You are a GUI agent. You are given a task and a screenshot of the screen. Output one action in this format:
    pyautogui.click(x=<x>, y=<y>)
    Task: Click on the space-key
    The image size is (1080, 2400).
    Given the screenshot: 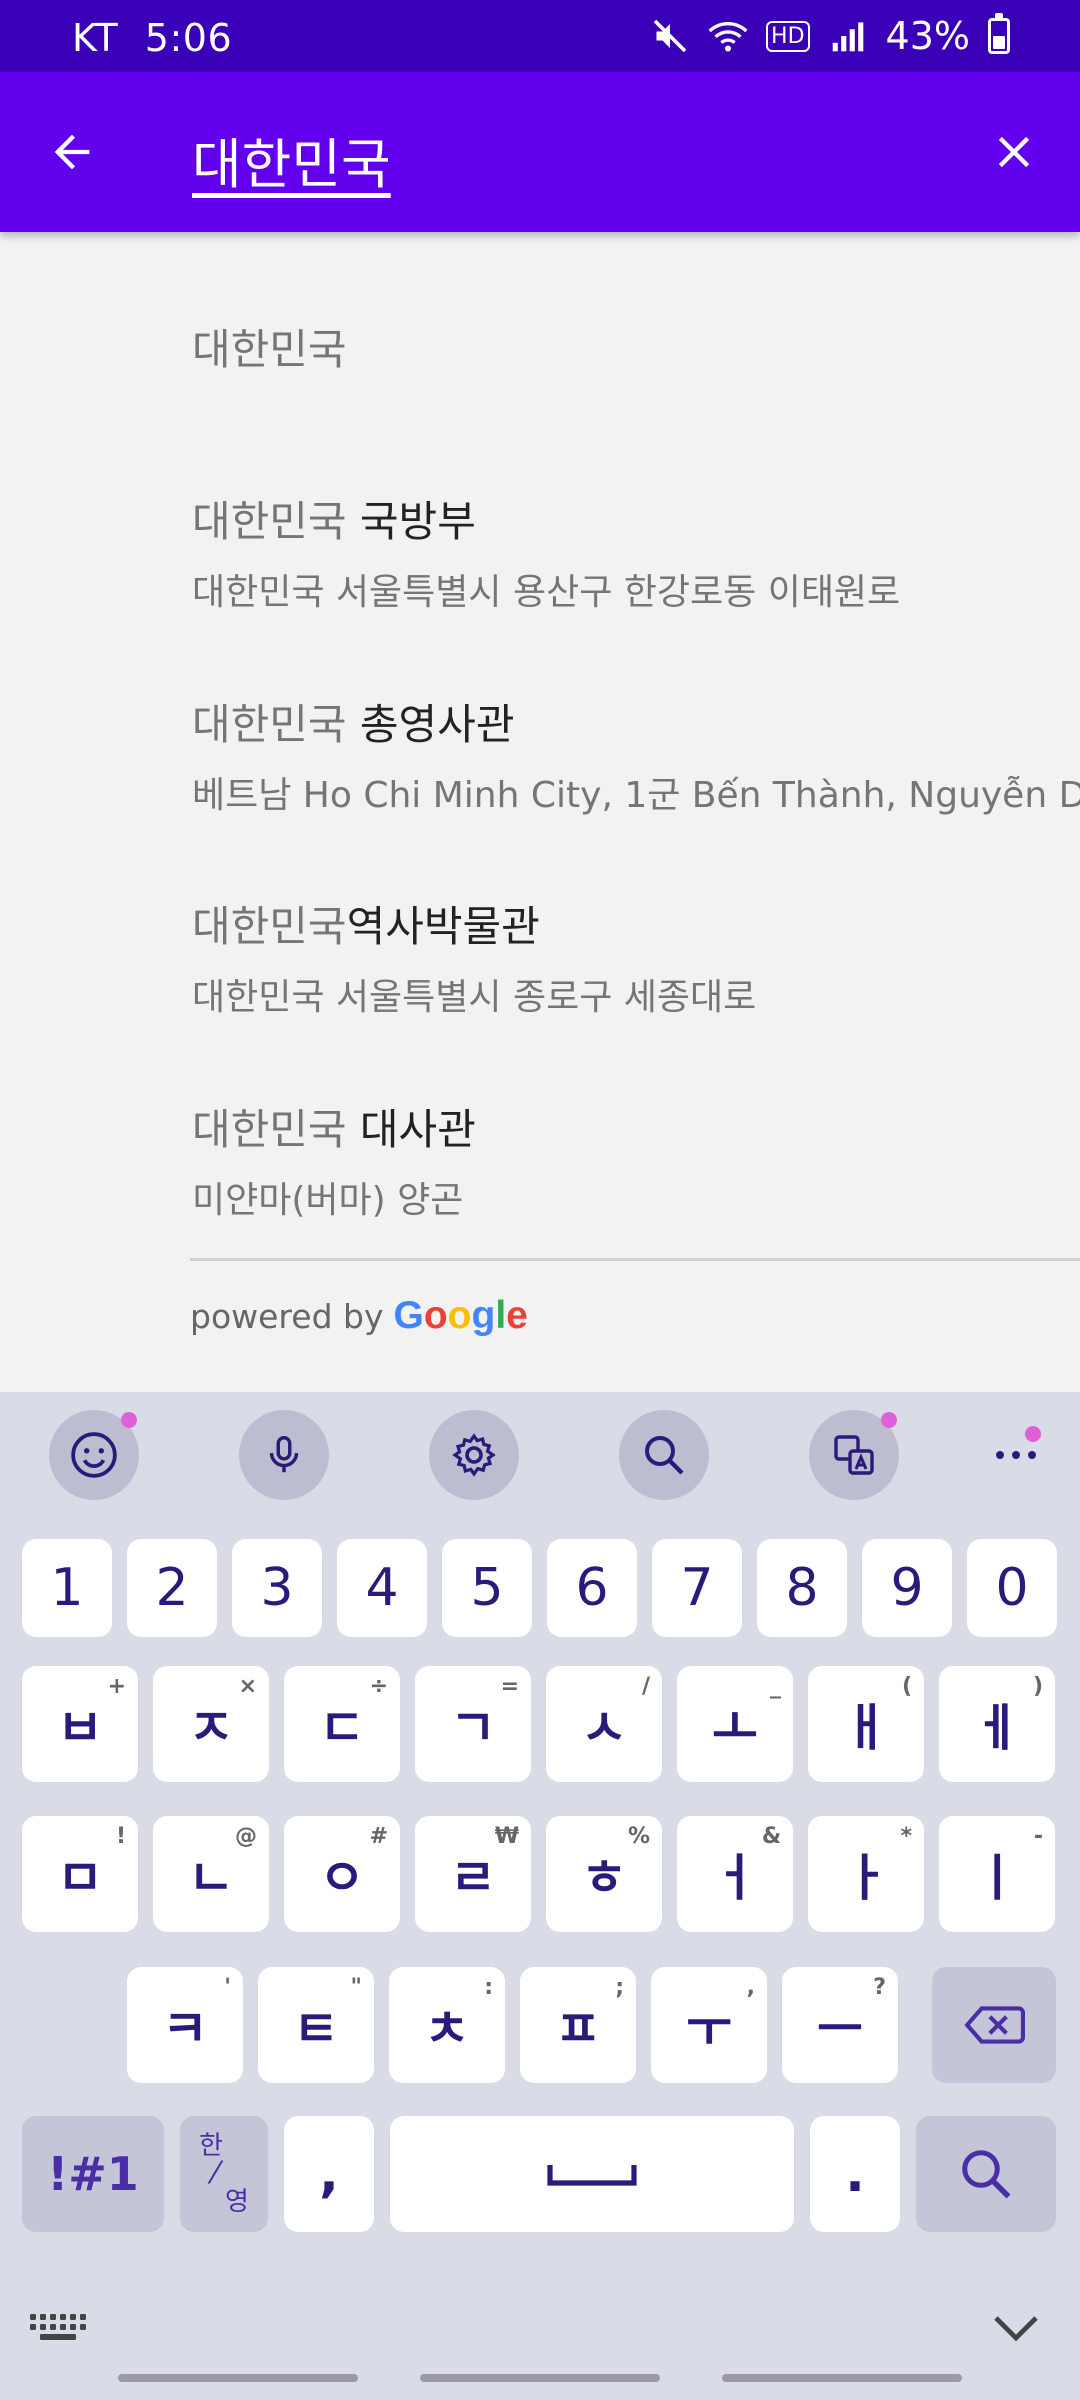 What is the action you would take?
    pyautogui.click(x=592, y=2174)
    